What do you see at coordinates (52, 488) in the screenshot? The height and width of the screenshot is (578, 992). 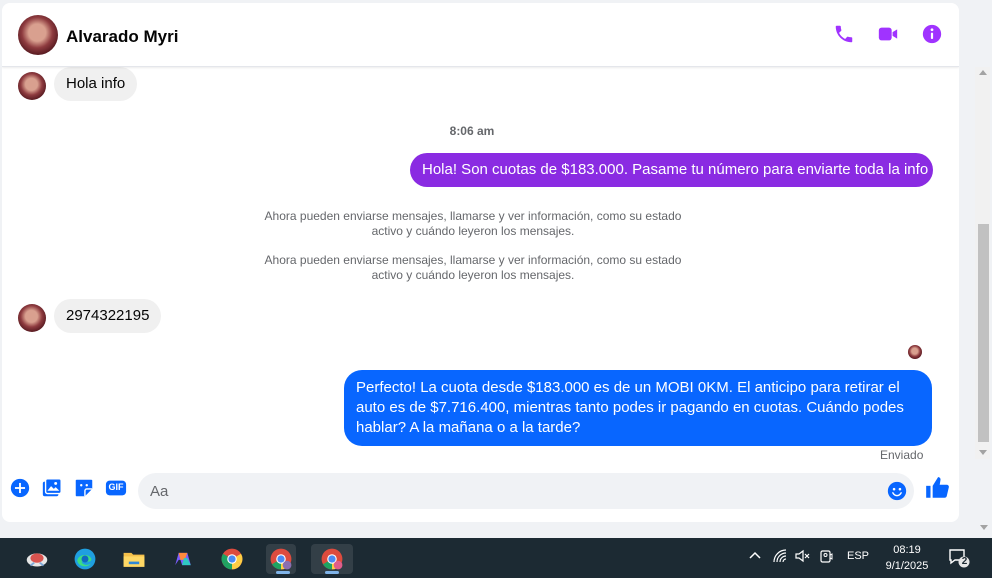 I see `photo-icon` at bounding box center [52, 488].